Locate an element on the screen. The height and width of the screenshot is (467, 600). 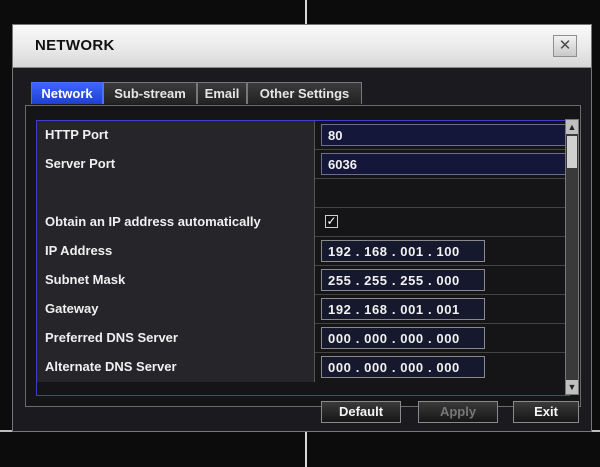
row-http-port: HTTP Port 80 is located at coordinates (304, 135).